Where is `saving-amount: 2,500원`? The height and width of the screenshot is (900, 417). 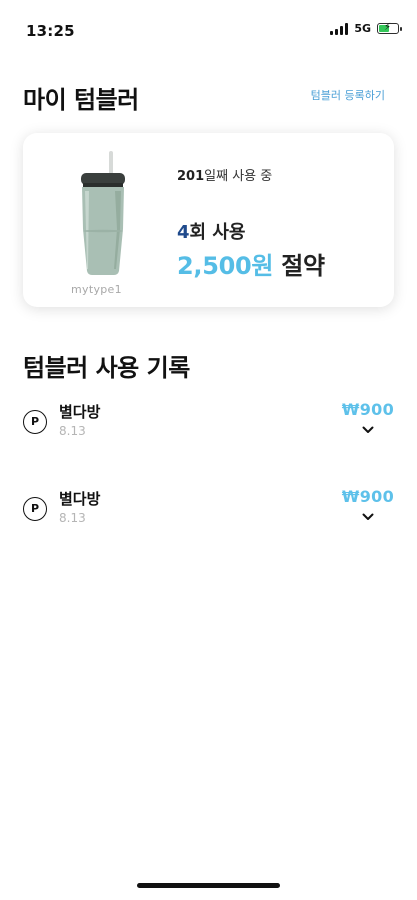 saving-amount: 2,500원 is located at coordinates (225, 266).